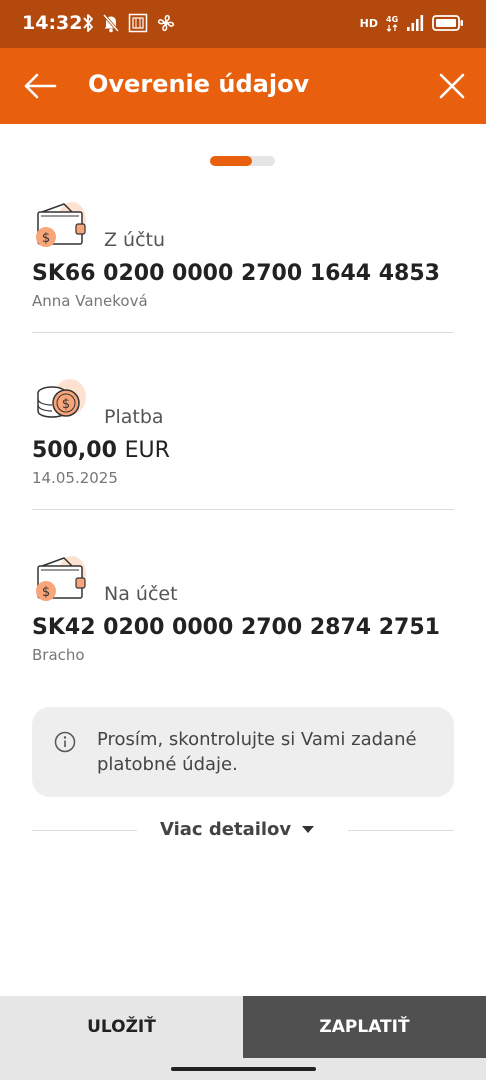 This screenshot has width=486, height=1080. Describe the element at coordinates (368, 23) in the screenshot. I see `network-label: HD` at that location.